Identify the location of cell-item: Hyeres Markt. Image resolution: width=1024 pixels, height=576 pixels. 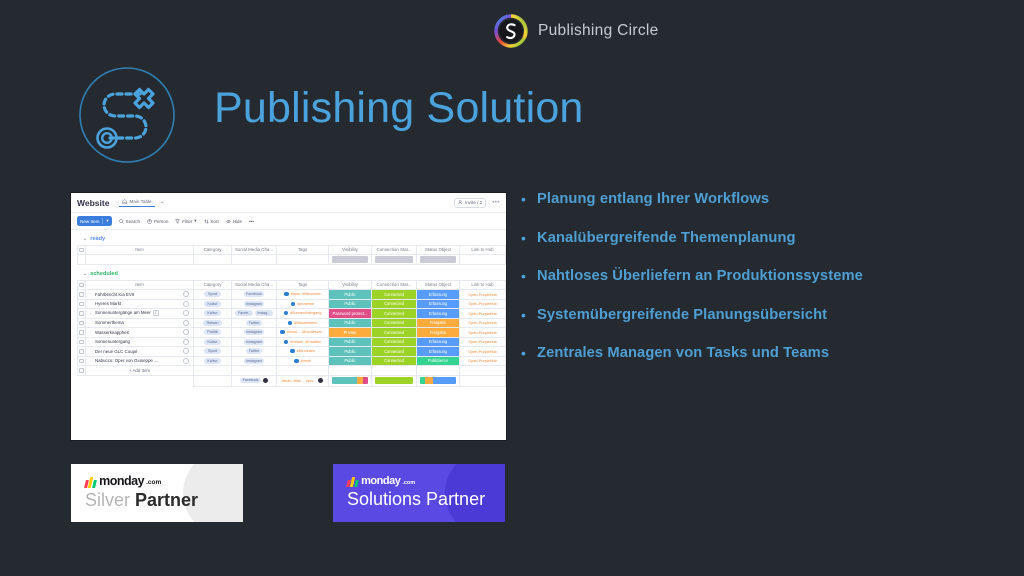
(139, 303).